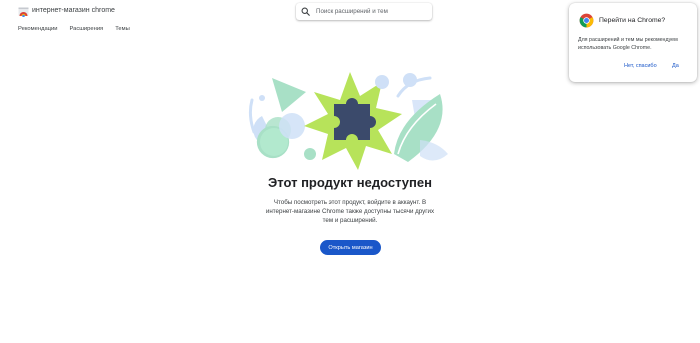  Describe the element at coordinates (675, 66) in the screenshot. I see `yes-button: Да` at that location.